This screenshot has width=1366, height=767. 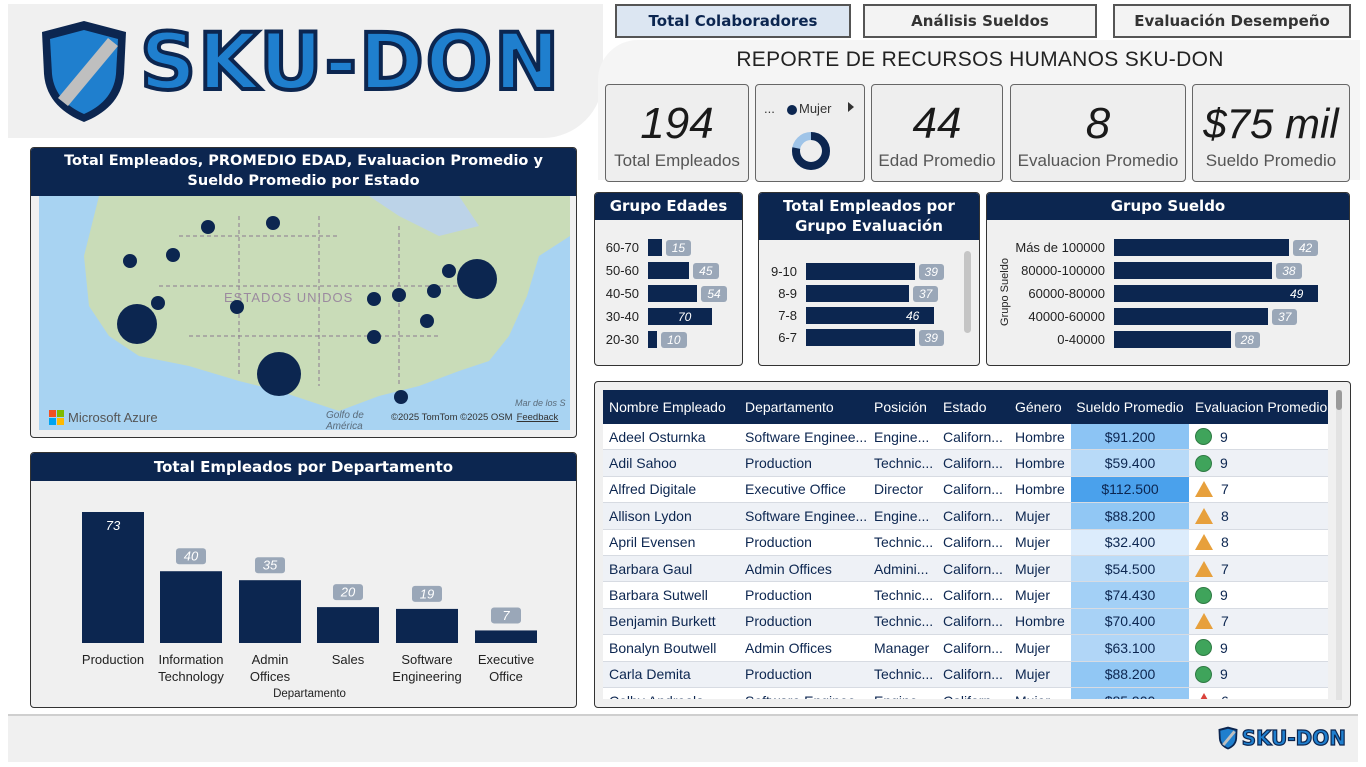 What do you see at coordinates (973, 407) in the screenshot?
I see `col-header-estado: Estado` at bounding box center [973, 407].